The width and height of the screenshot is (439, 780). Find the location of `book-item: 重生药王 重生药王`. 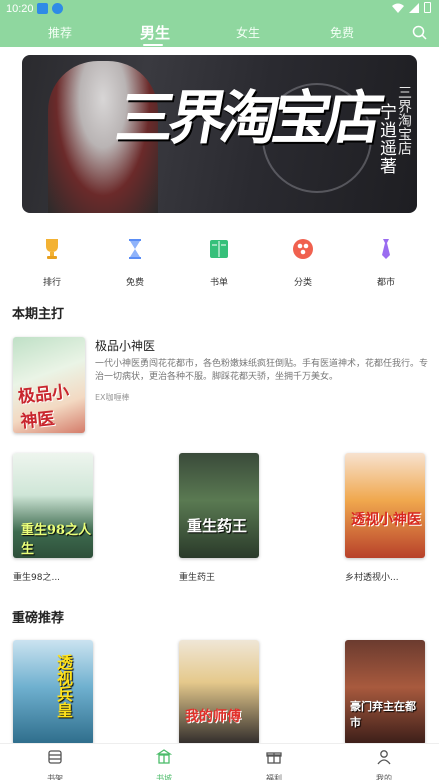

book-item: 重生药王 重生药王 is located at coordinates (219, 518).